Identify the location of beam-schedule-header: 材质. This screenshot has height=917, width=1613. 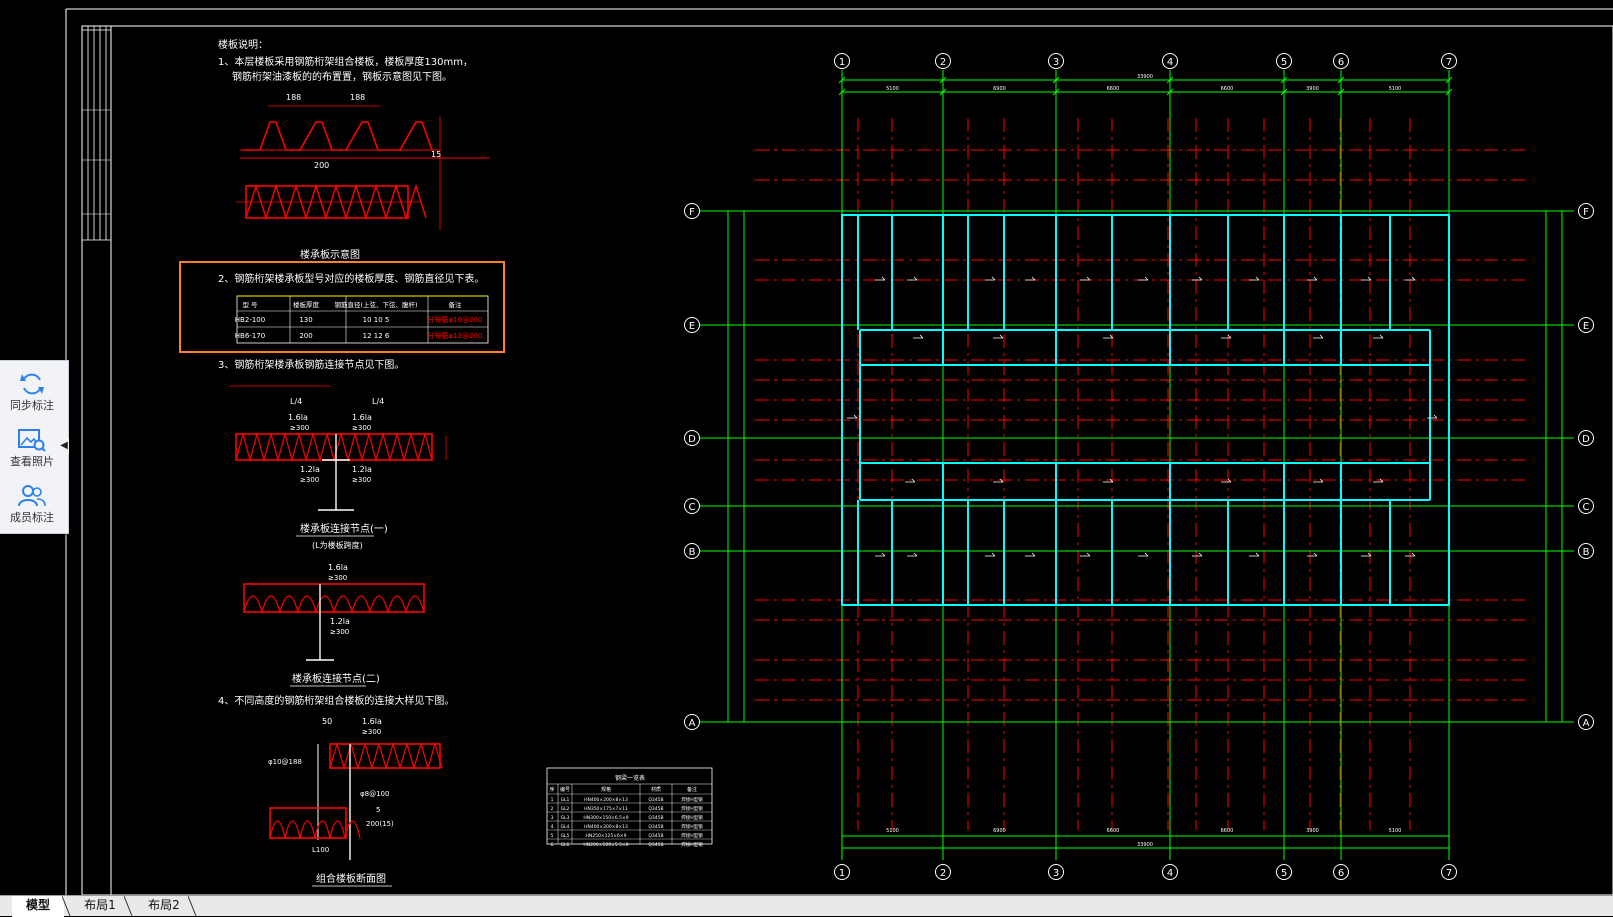
(656, 789).